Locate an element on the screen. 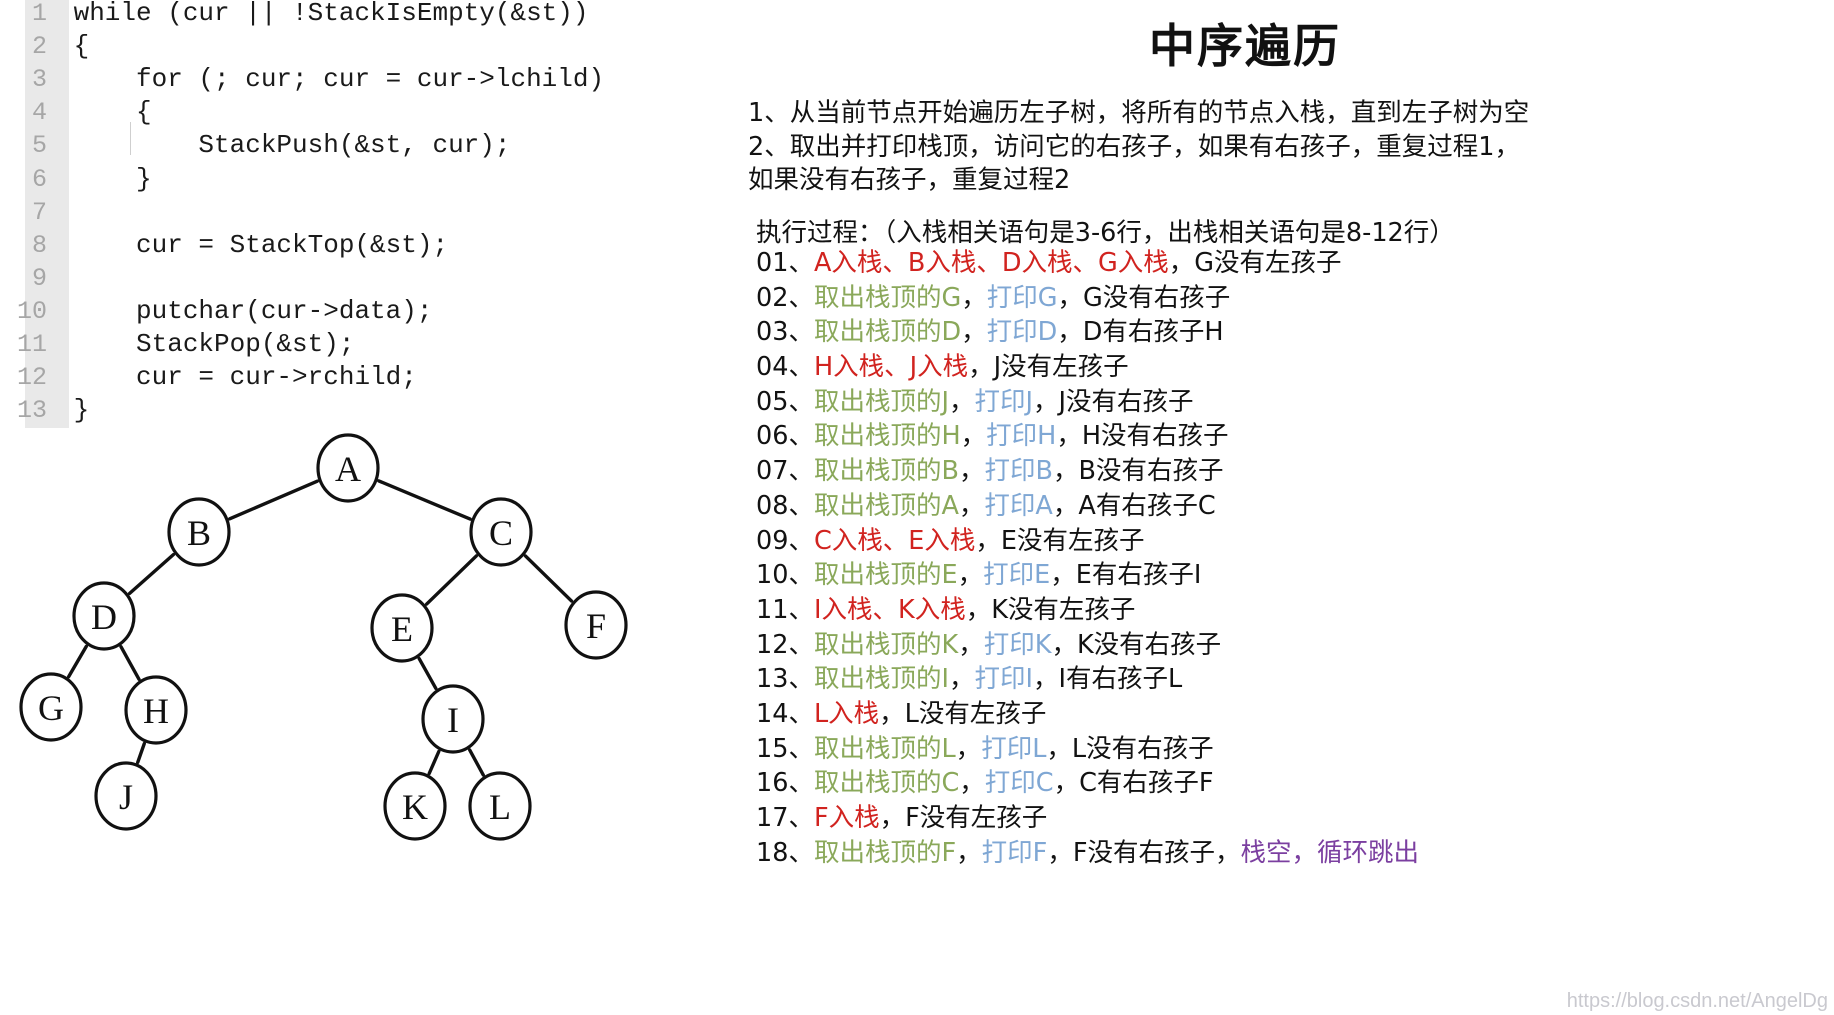 The height and width of the screenshot is (1015, 1834). tree-node-label: K is located at coordinates (415, 807).